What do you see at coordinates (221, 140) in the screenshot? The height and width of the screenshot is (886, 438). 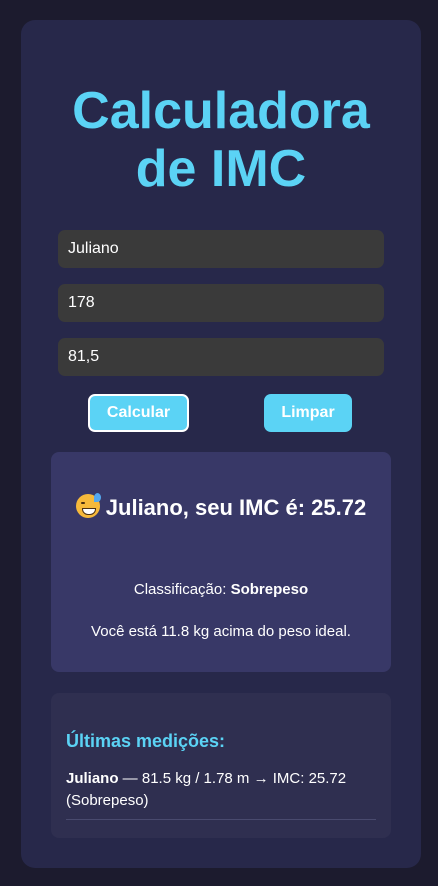 I see `page-title: Calculadora de IMC` at bounding box center [221, 140].